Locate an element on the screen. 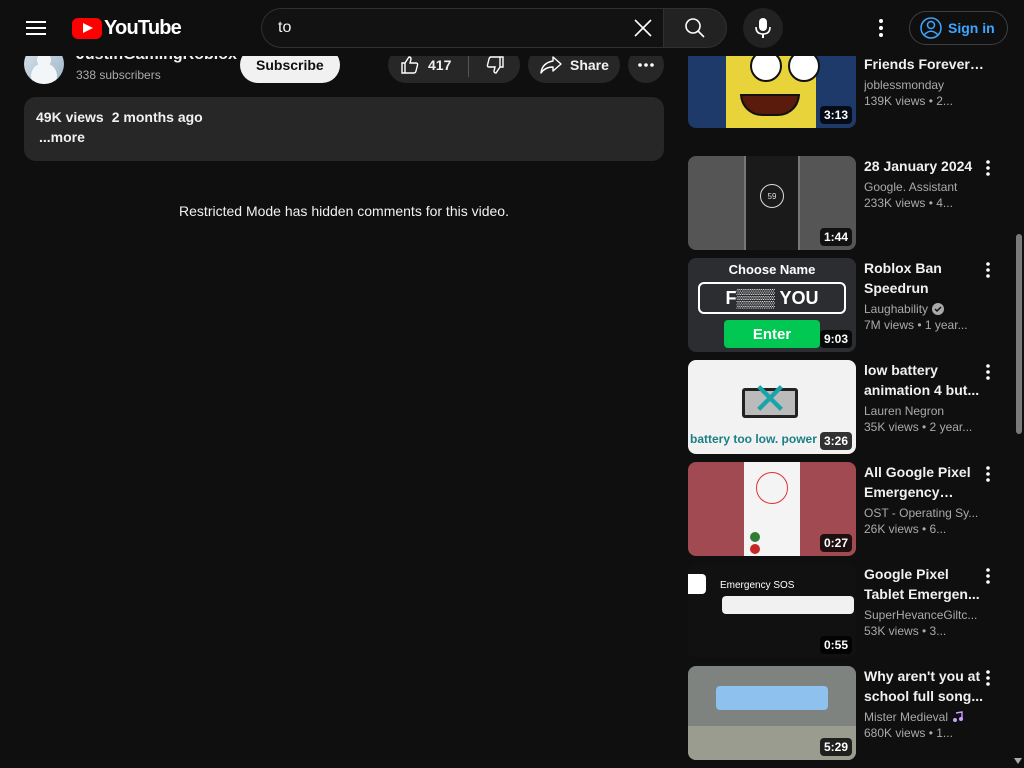 The height and width of the screenshot is (768, 1024). thumbnail-text: Enter is located at coordinates (772, 334).